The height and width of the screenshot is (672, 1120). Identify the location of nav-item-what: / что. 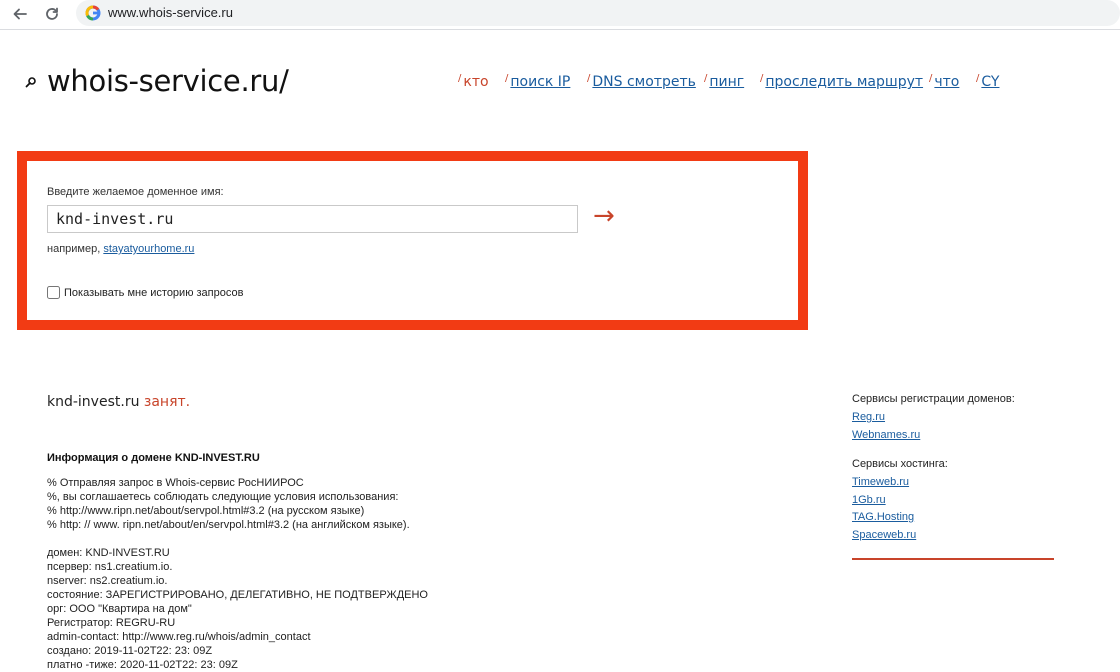
(944, 81).